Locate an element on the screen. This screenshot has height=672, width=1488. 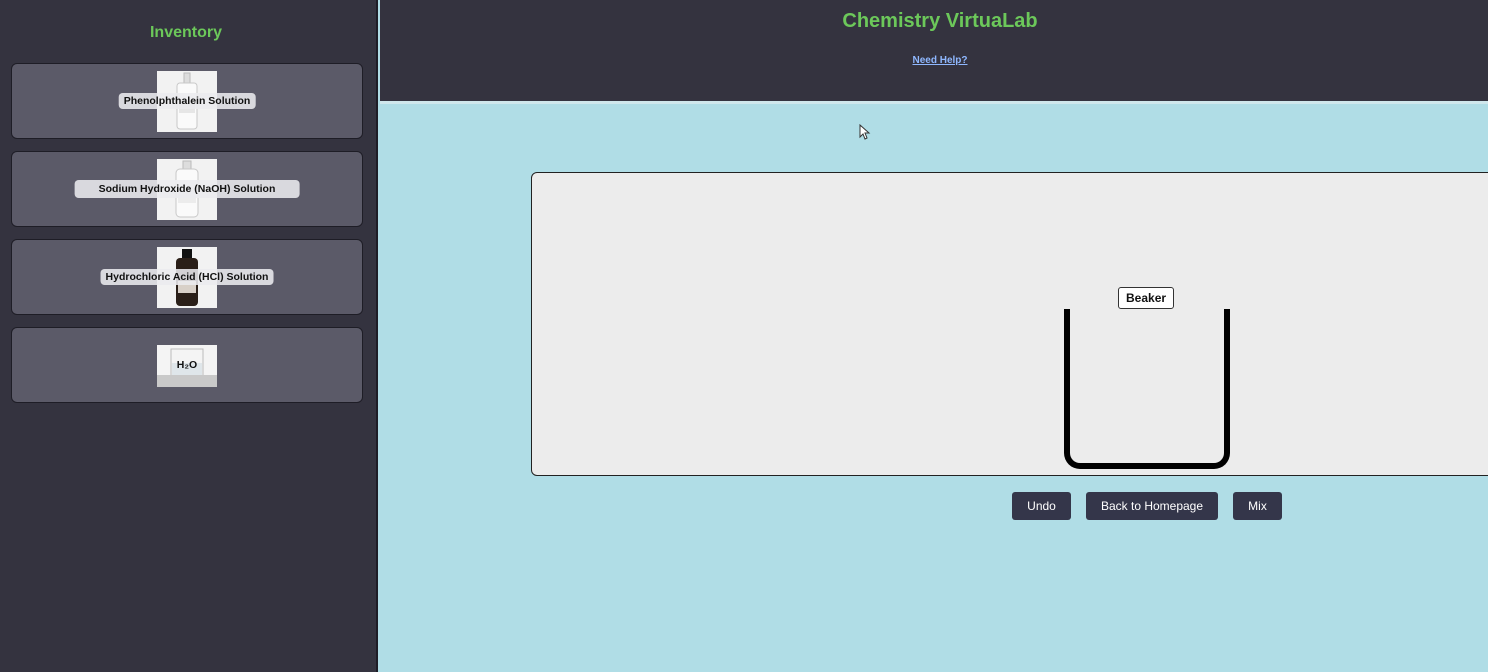
inventory-item-hcl: Hydrochloric Acid (HCl) Solution is located at coordinates (187, 277).